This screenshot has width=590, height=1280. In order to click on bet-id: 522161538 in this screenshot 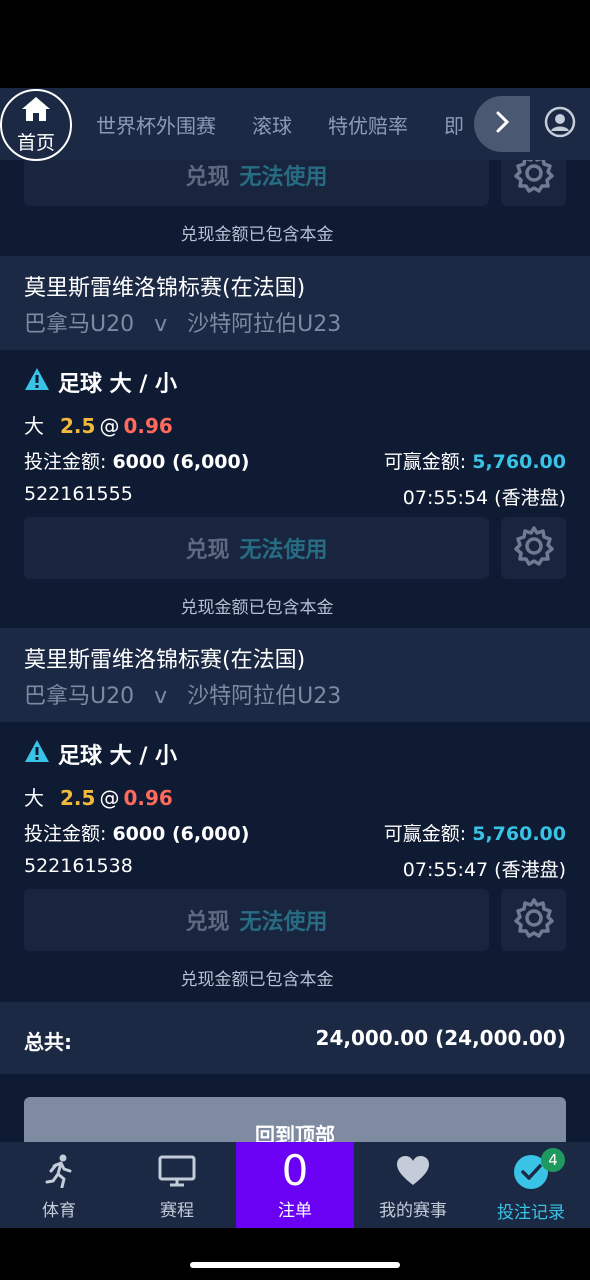, I will do `click(78, 866)`.